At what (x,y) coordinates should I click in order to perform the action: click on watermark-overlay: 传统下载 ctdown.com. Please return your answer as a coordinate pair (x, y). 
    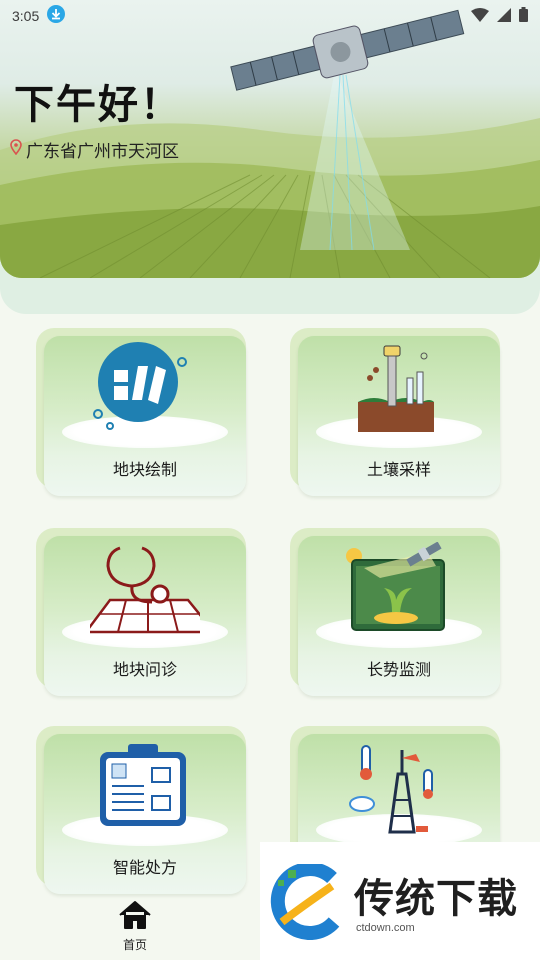
    Looking at the image, I should click on (400, 901).